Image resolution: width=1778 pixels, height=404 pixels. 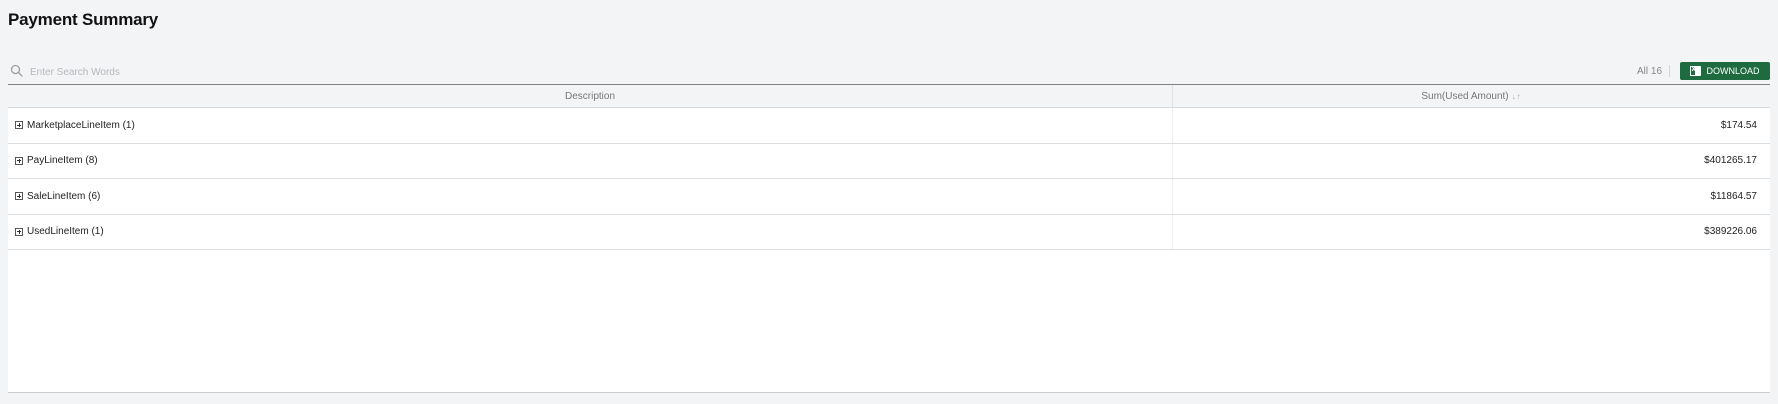 I want to click on column-header-description: Description, so click(x=590, y=96).